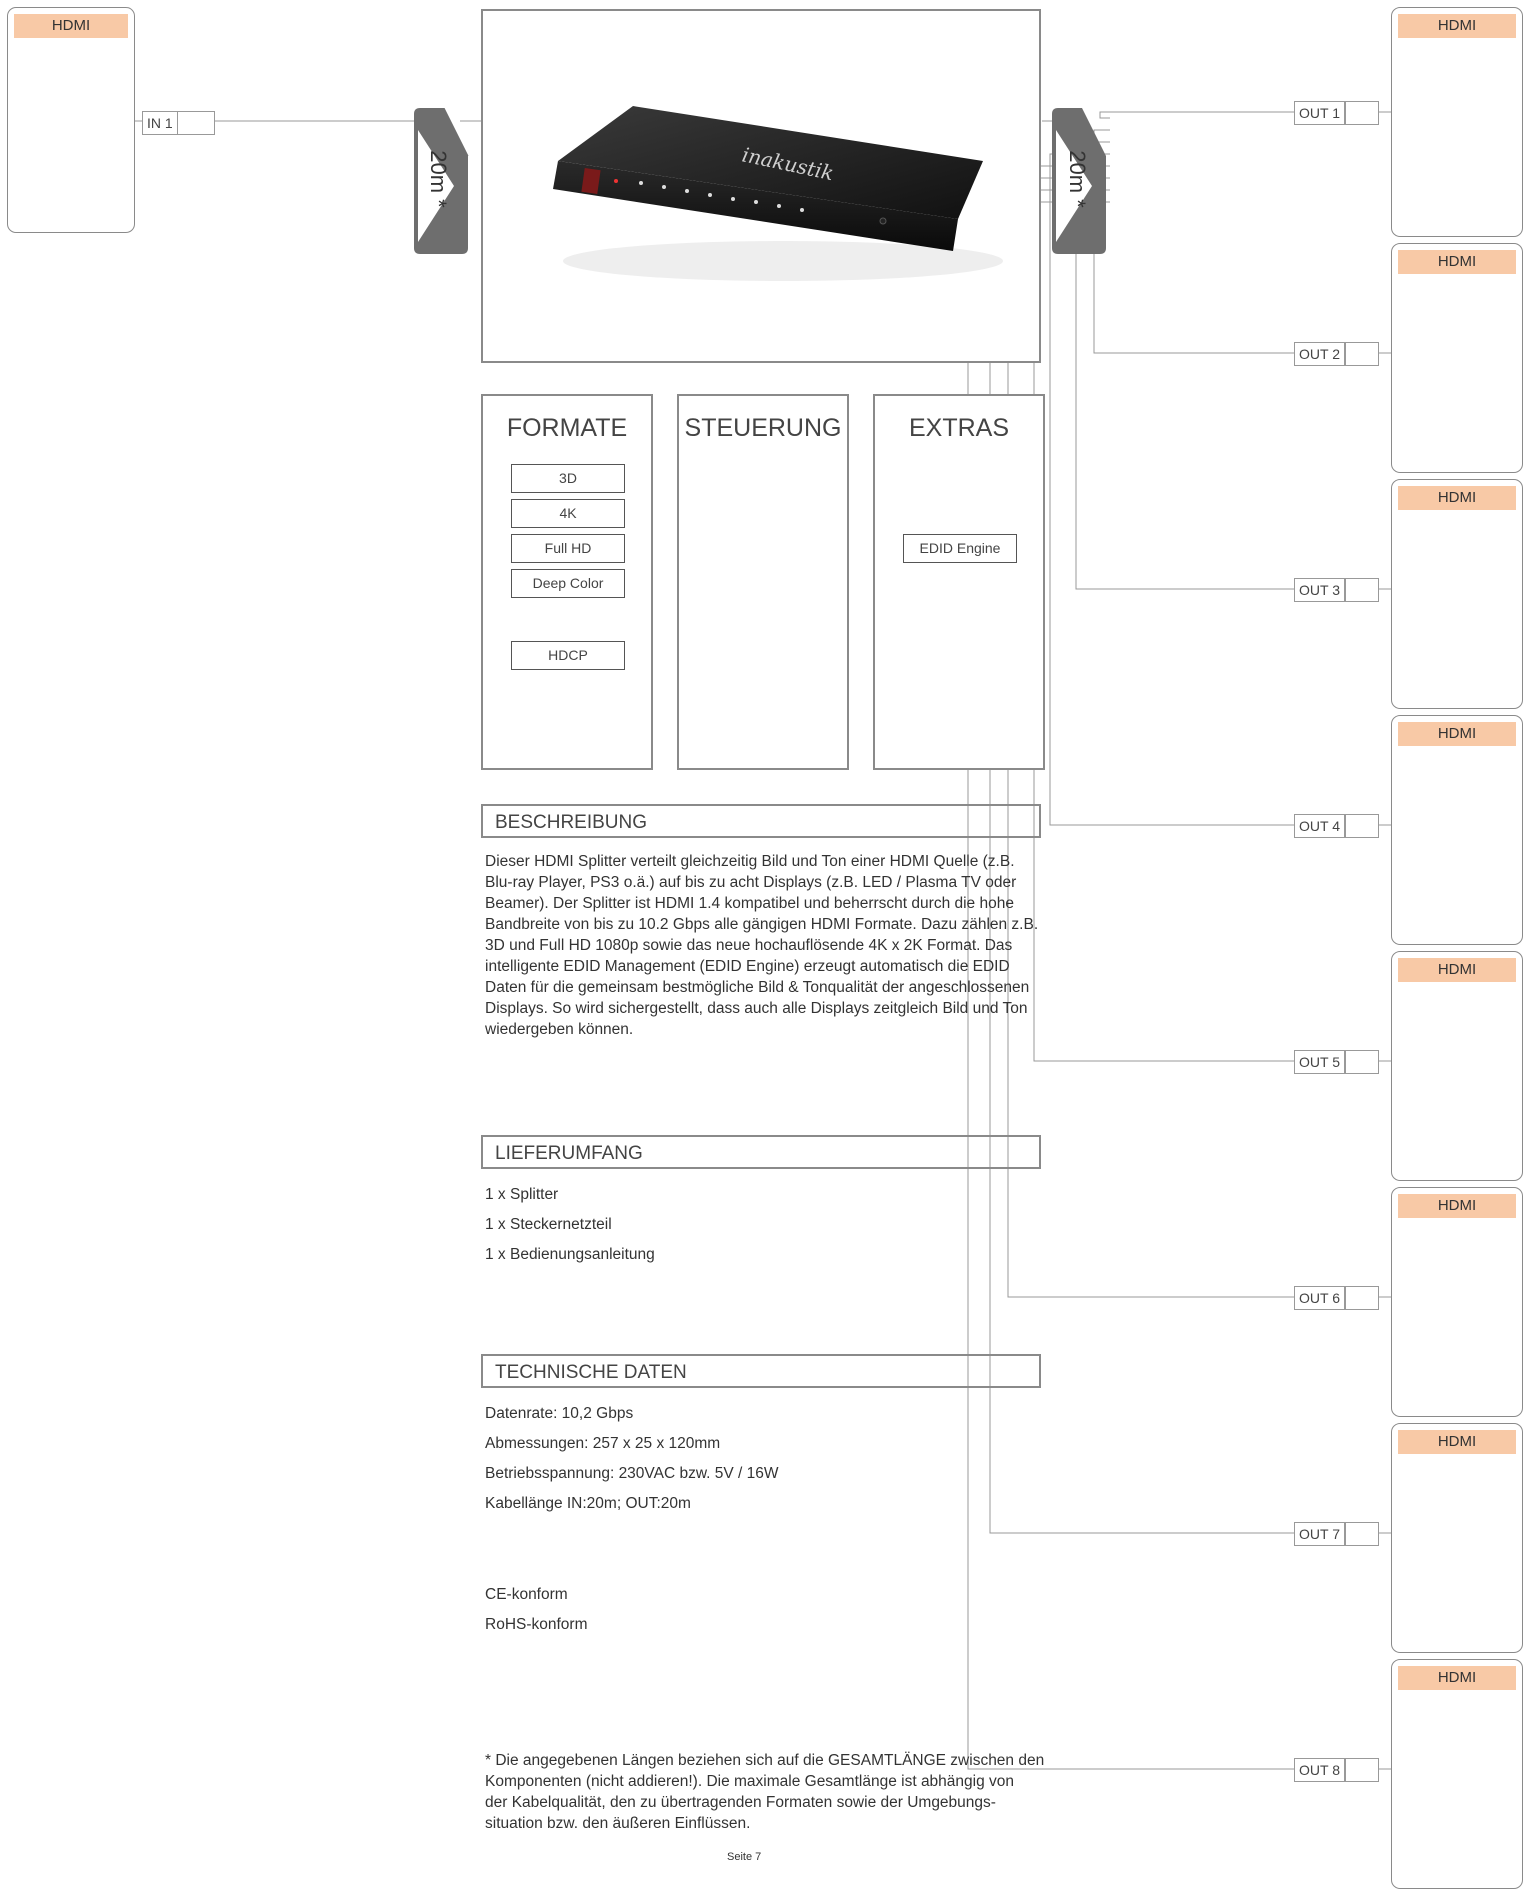 This screenshot has width=1528, height=1889. What do you see at coordinates (568, 513) in the screenshot?
I see `chip-4k: 4K` at bounding box center [568, 513].